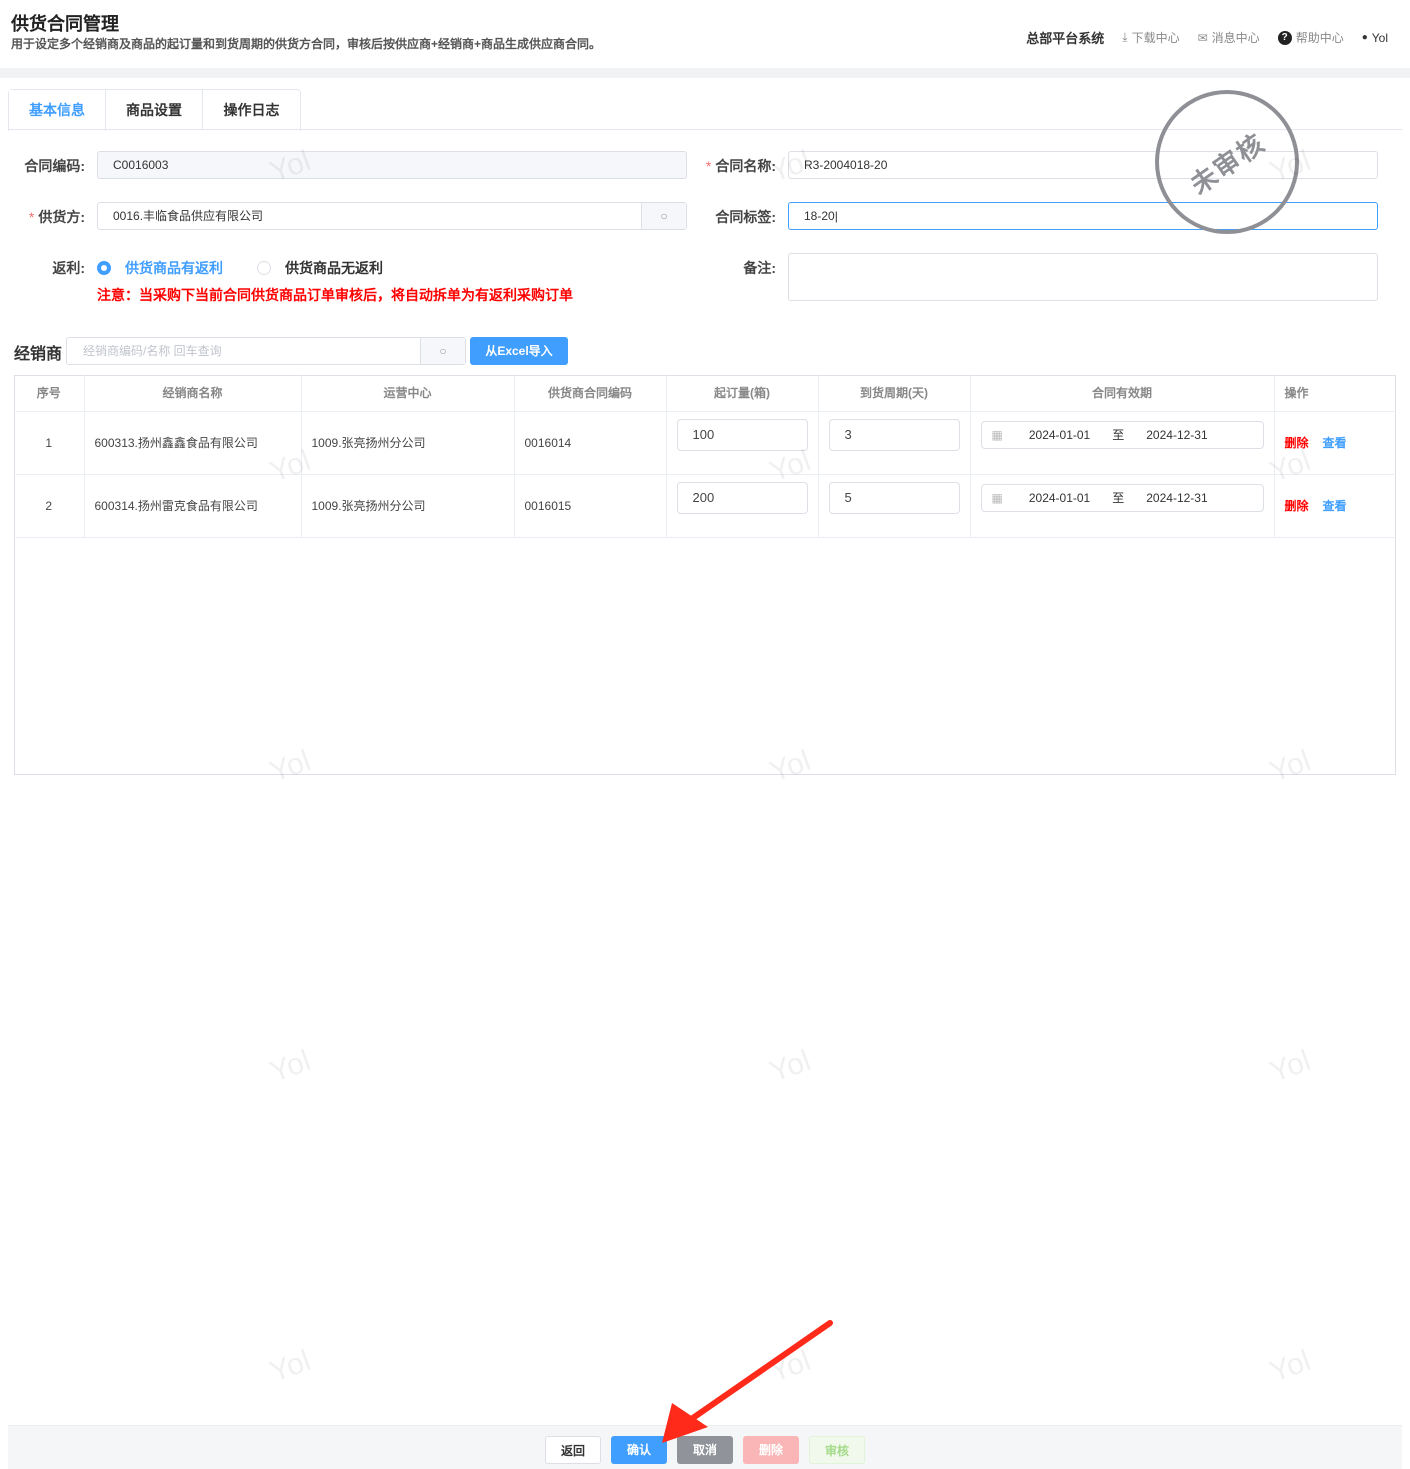 This screenshot has height=1469, width=1410. Describe the element at coordinates (408, 393) in the screenshot. I see `col-center: 运营中心` at that location.